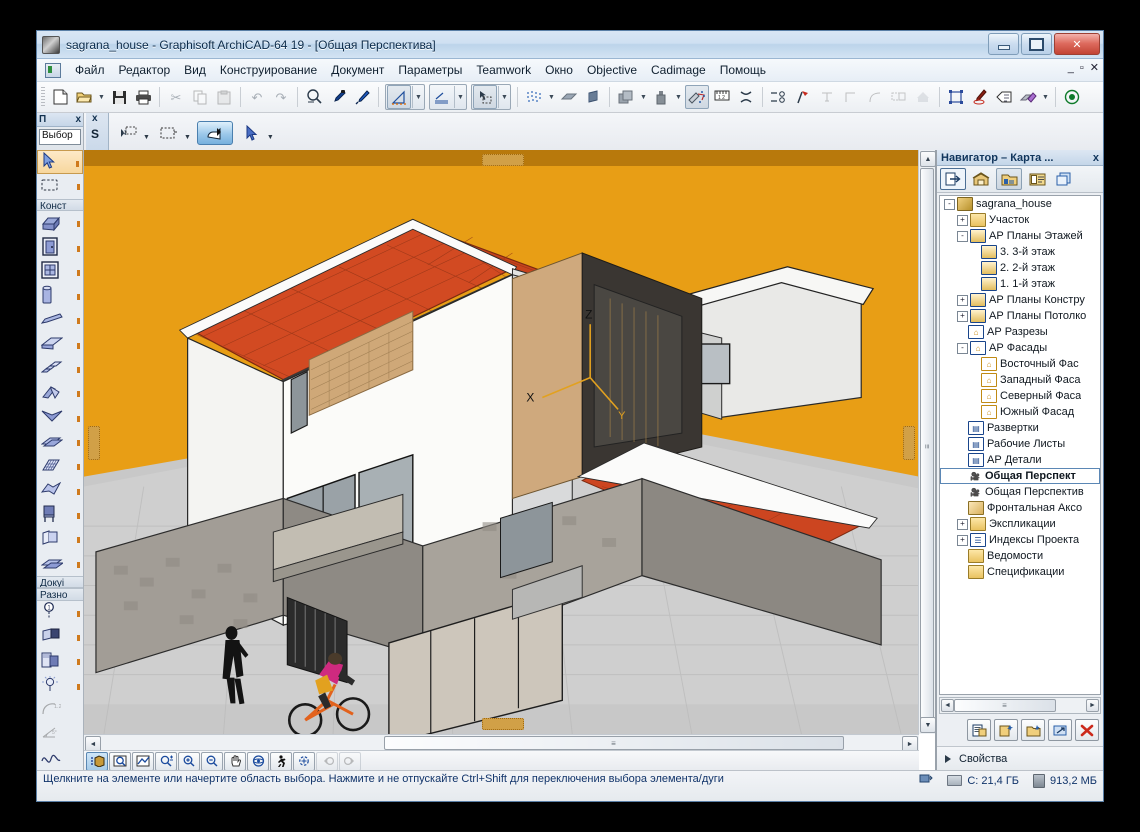 This screenshot has height=832, width=1140. I want to click on pen-marker-icon, so click(980, 97).